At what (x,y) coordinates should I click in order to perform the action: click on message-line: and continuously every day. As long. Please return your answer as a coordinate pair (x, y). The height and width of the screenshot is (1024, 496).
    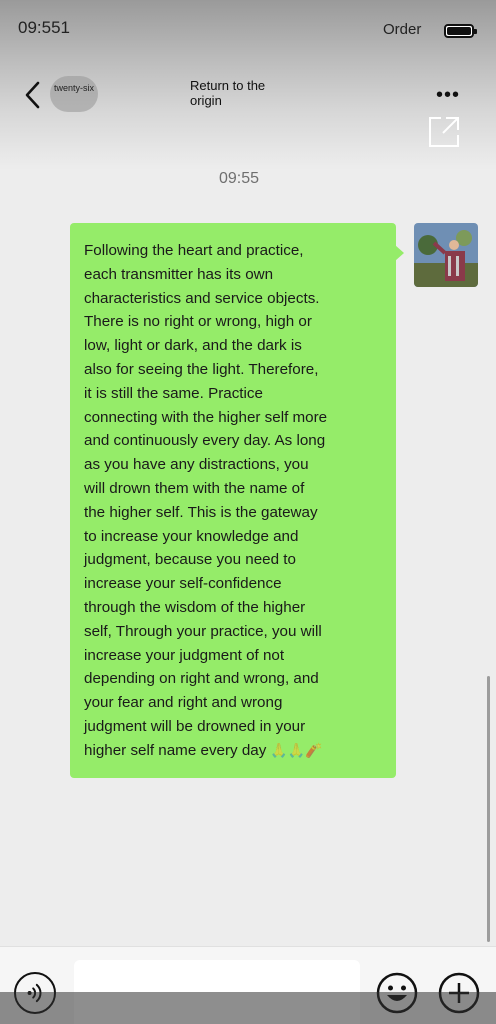
    Looking at the image, I should click on (205, 441).